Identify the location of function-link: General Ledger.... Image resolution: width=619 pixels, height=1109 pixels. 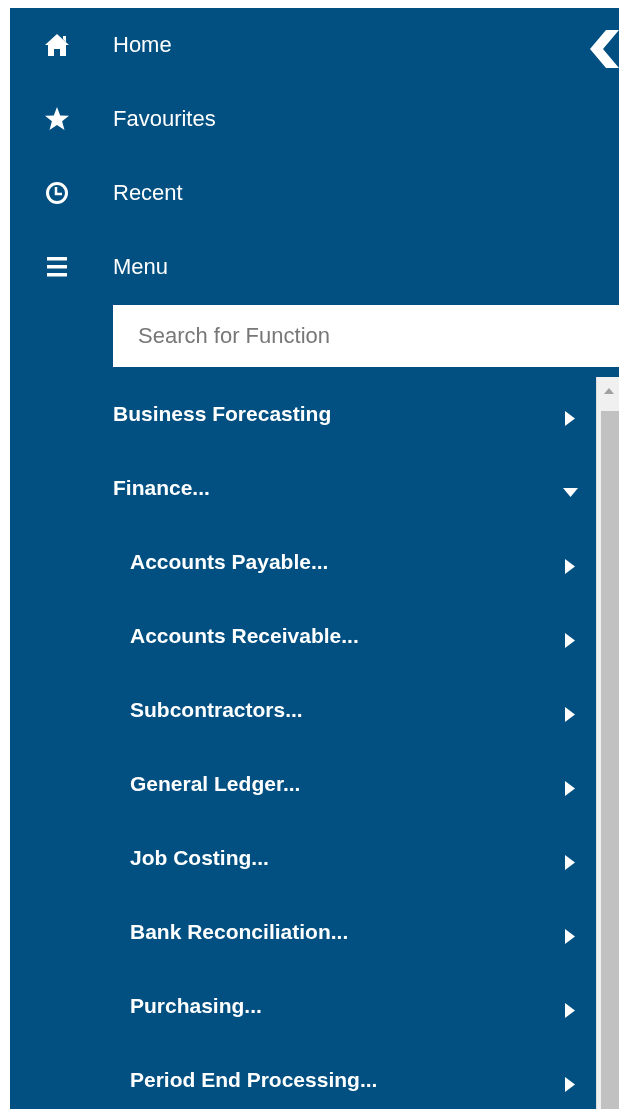
(215, 784).